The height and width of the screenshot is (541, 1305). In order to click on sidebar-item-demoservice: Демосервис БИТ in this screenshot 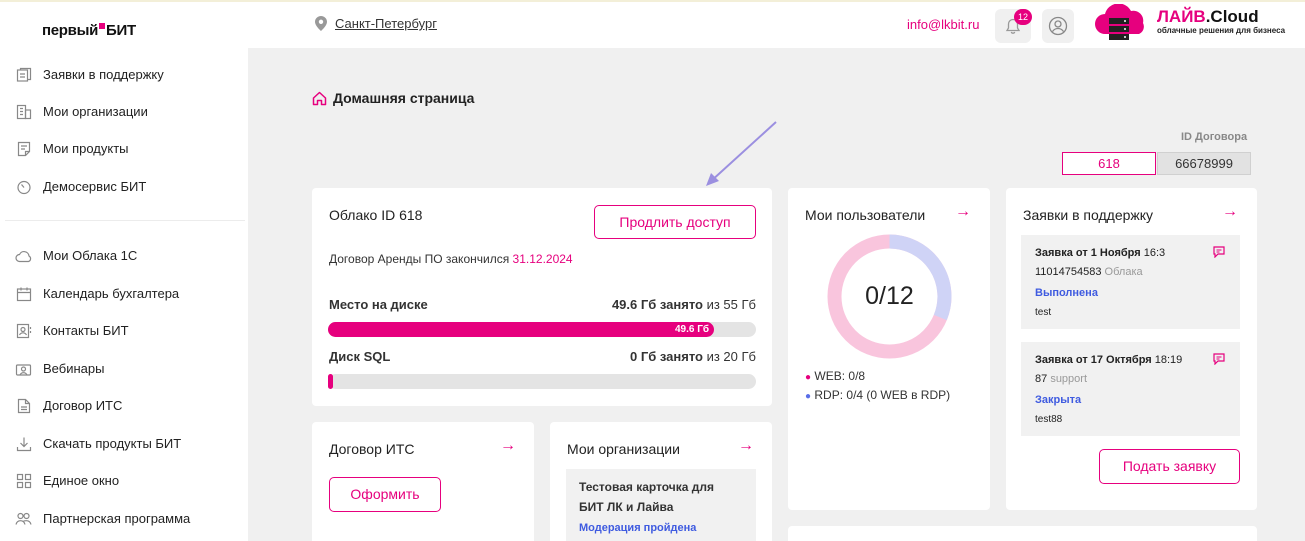, I will do `click(80, 186)`.